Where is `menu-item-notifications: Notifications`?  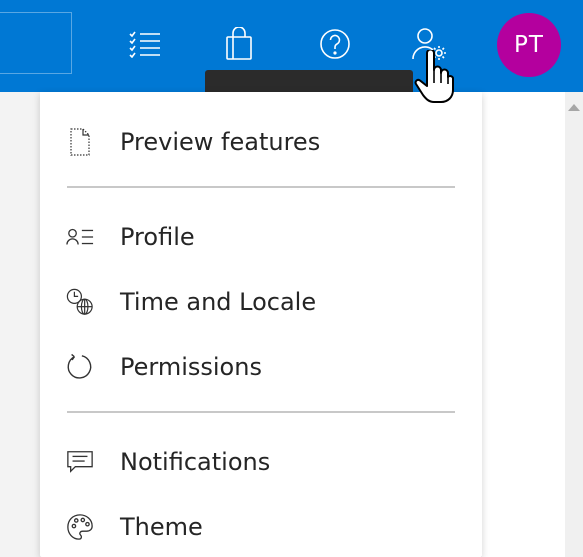 menu-item-notifications: Notifications is located at coordinates (261, 462).